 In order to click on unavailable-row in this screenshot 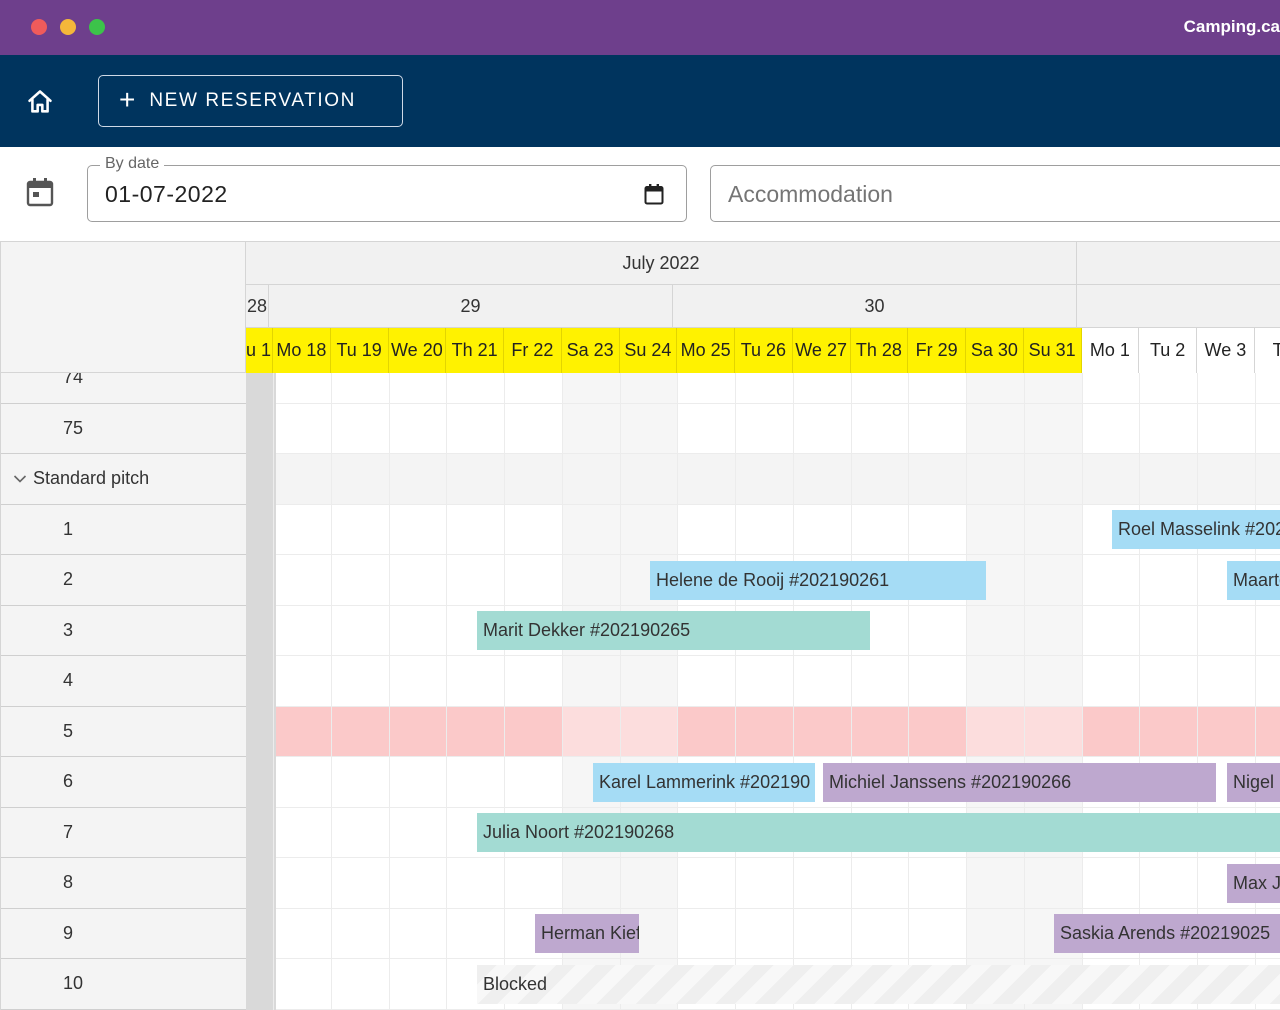, I will do `click(778, 731)`.